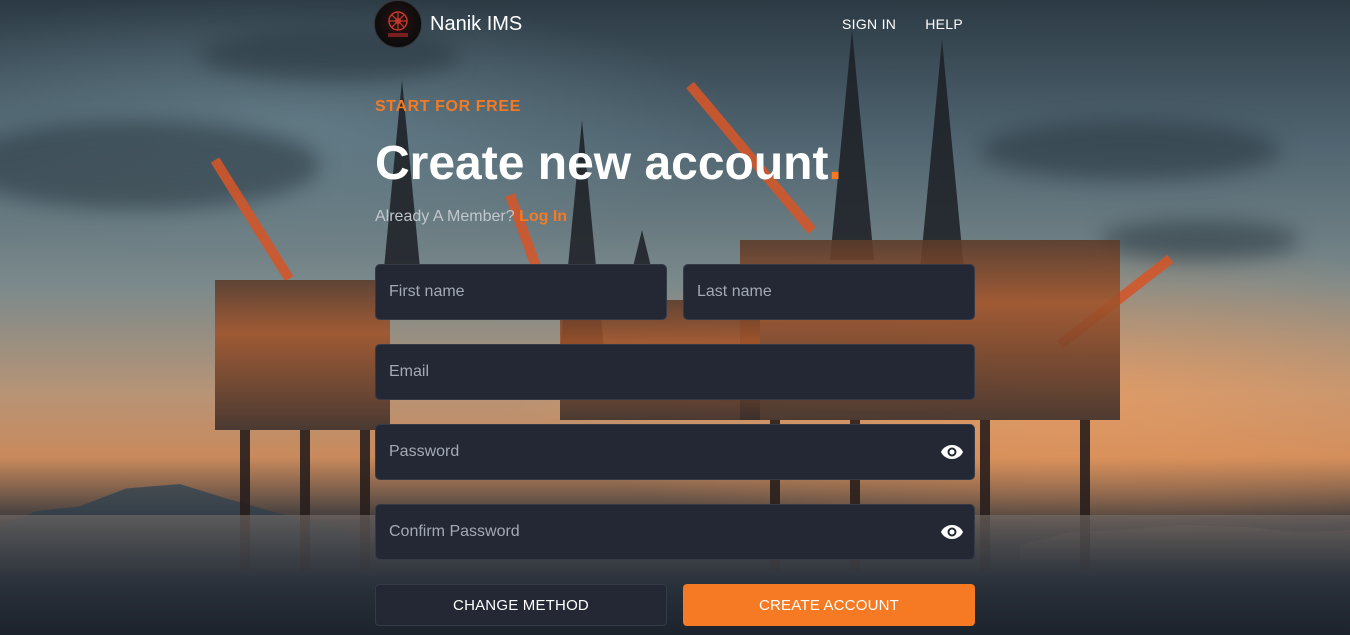 The height and width of the screenshot is (635, 1350). What do you see at coordinates (521, 605) in the screenshot?
I see `change-method-button: CHANGE METHOD` at bounding box center [521, 605].